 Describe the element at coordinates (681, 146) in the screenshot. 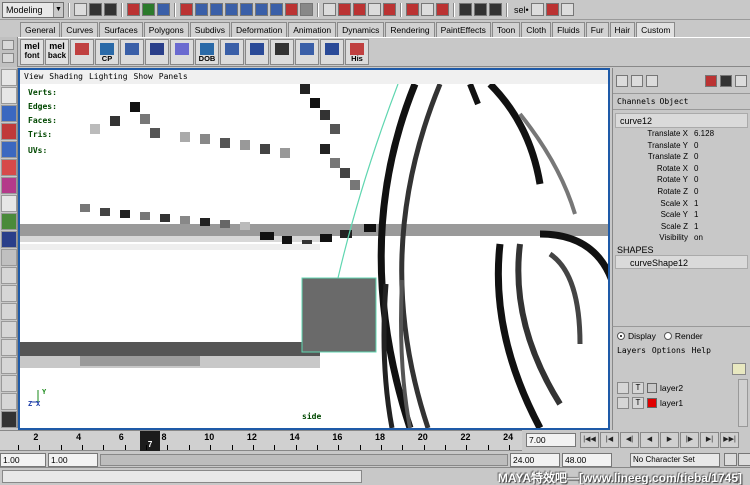

I see `attribute-row: Translate Y0` at that location.